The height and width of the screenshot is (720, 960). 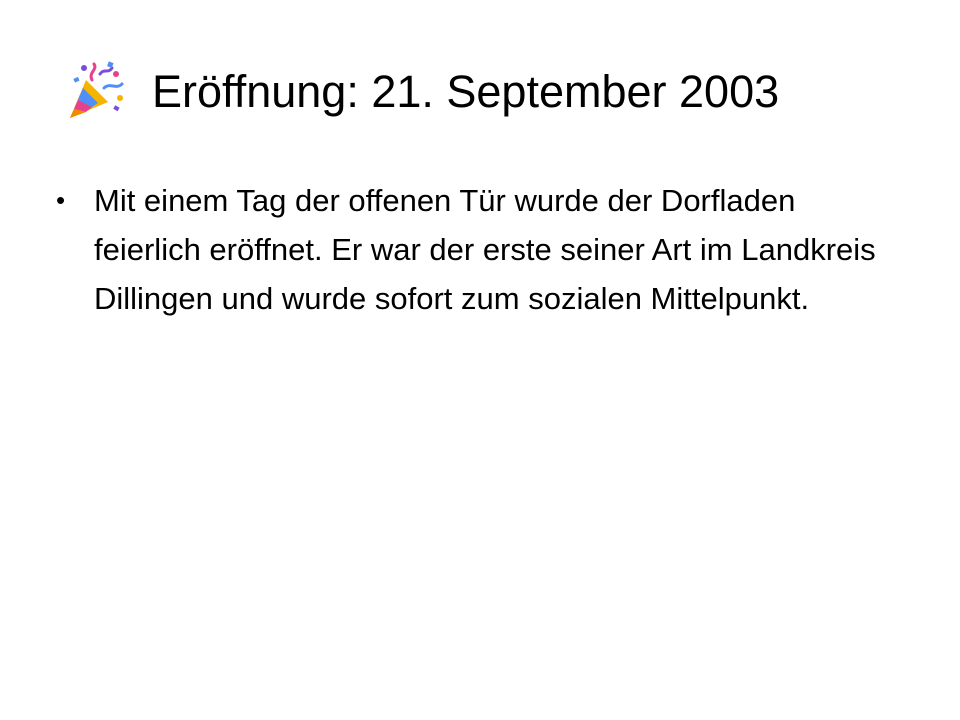 I want to click on slide-title: Eröffnung: 21. September 2003, so click(x=466, y=92).